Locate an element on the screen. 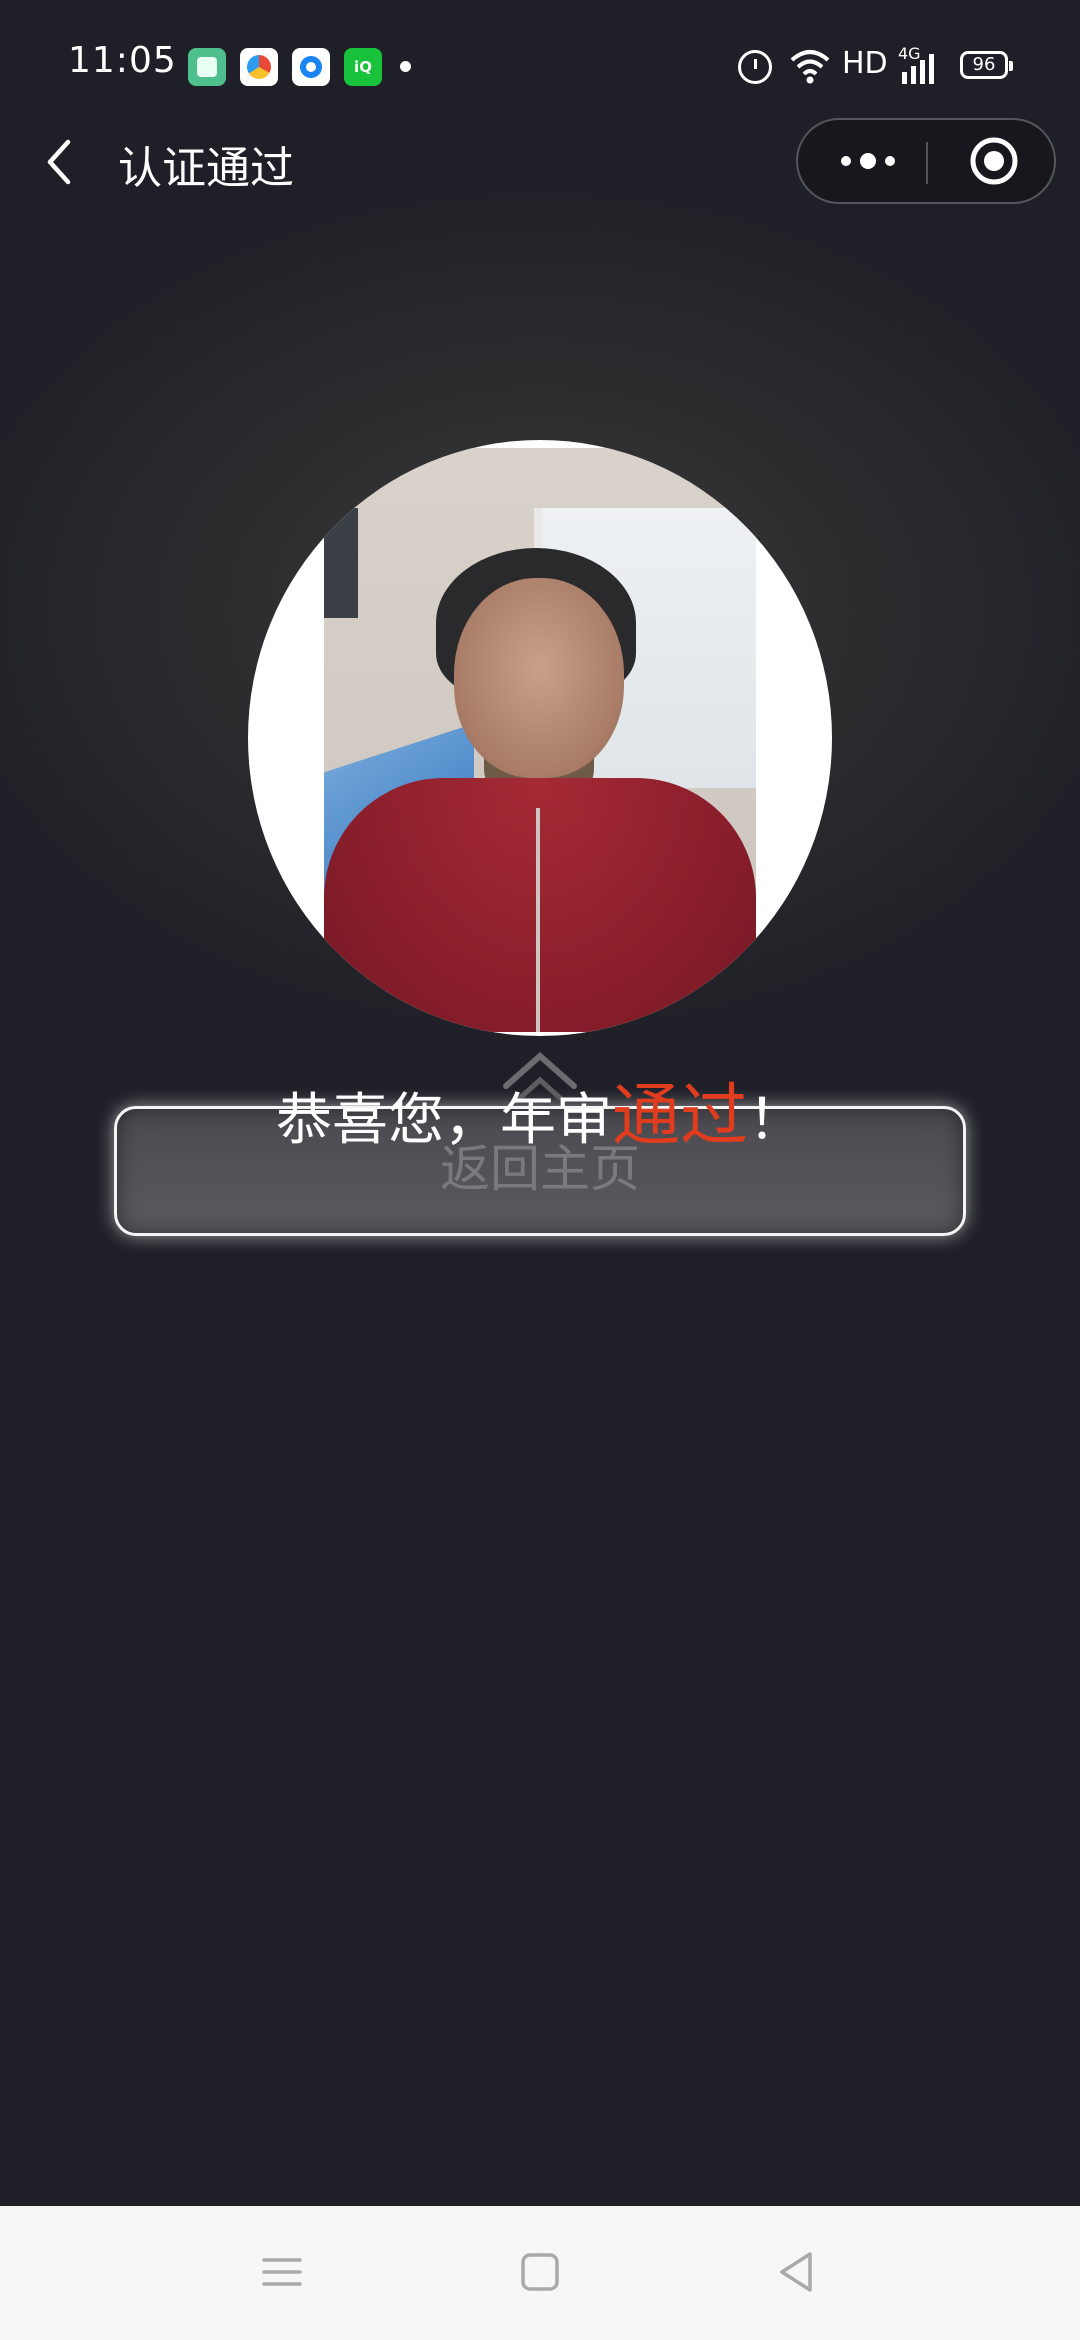 The height and width of the screenshot is (2340, 1080). system-nav-bar is located at coordinates (540, 2273).